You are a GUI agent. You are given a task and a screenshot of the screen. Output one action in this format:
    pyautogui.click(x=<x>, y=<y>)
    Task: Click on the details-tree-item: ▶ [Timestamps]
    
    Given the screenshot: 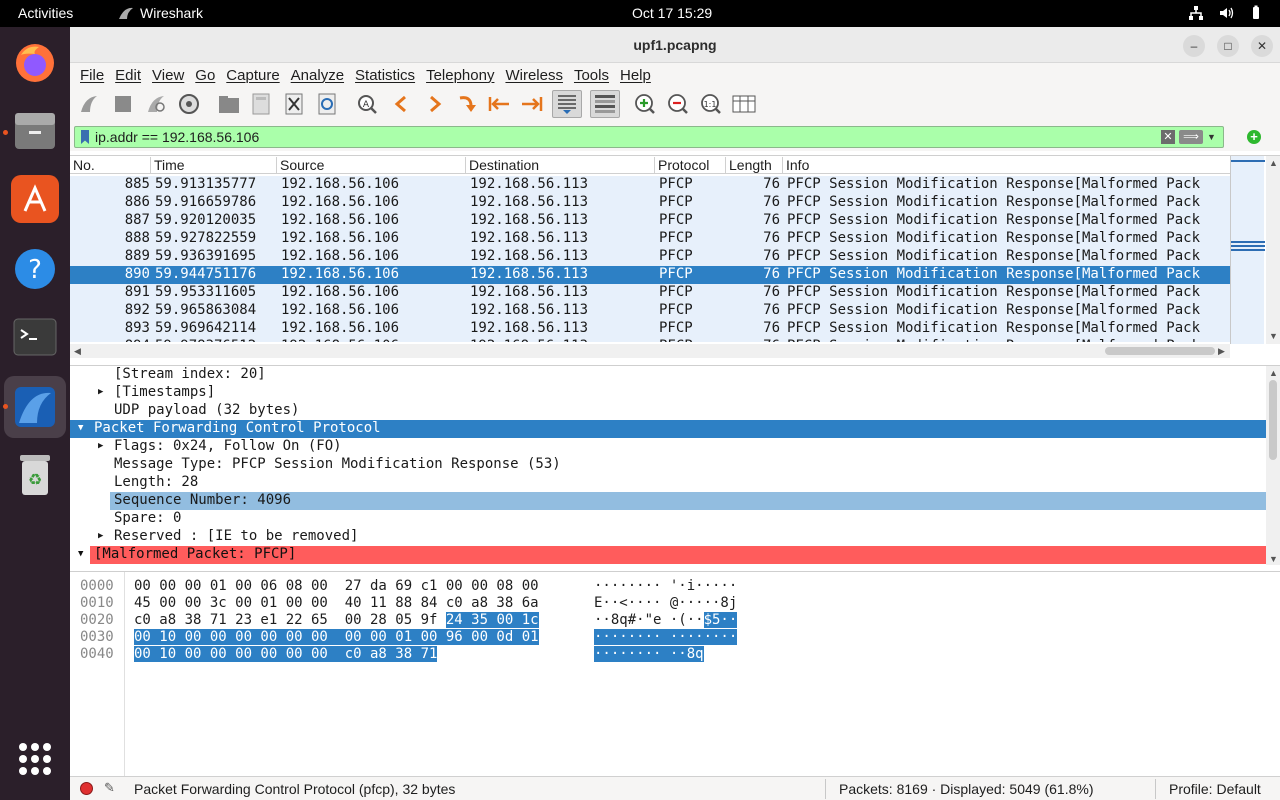 What is the action you would take?
    pyautogui.click(x=675, y=393)
    